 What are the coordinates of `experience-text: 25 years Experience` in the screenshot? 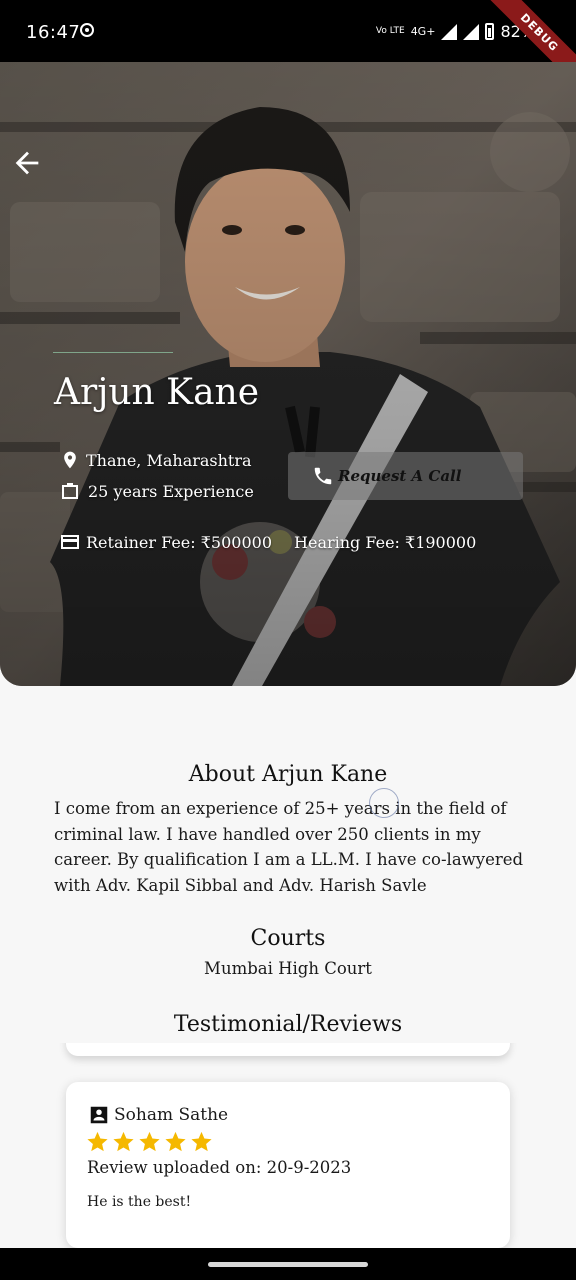 It's located at (171, 491).